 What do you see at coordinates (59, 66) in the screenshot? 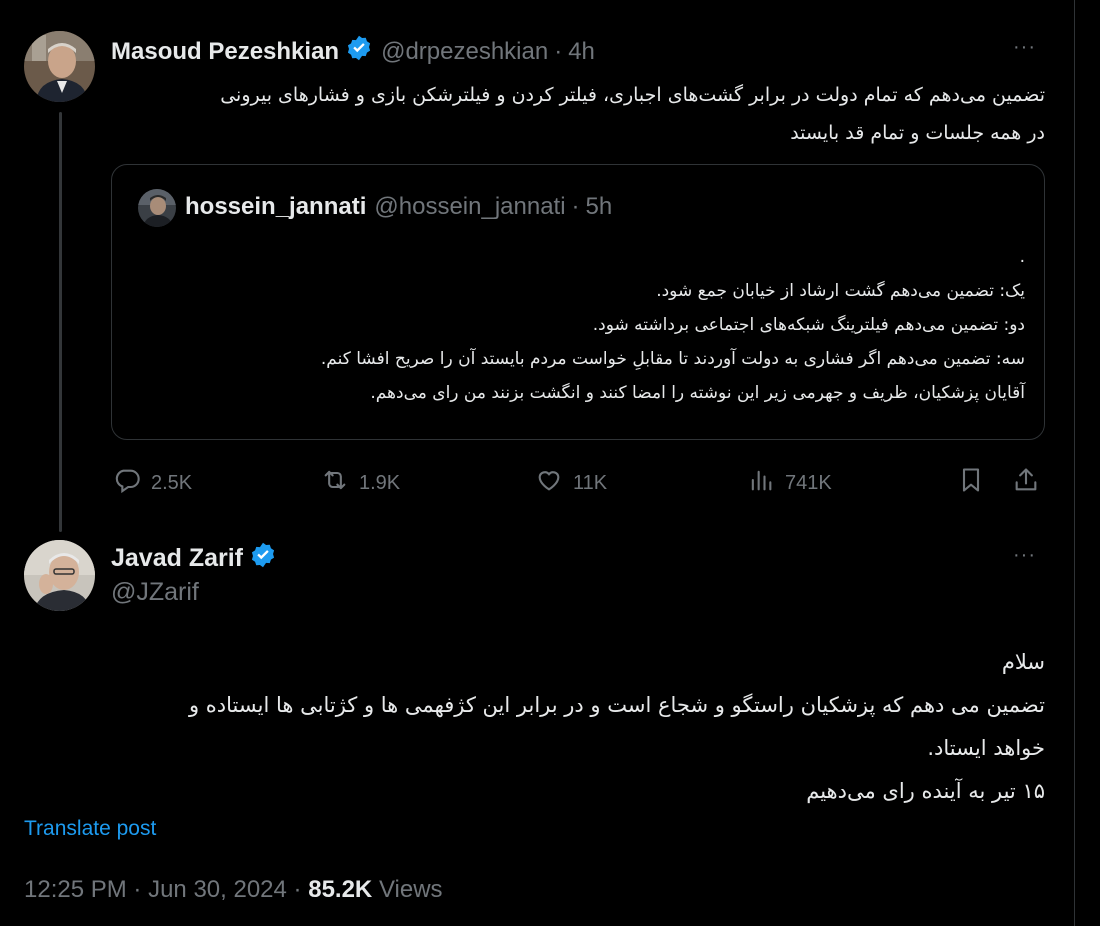
I see `avatar-pezeshkian` at bounding box center [59, 66].